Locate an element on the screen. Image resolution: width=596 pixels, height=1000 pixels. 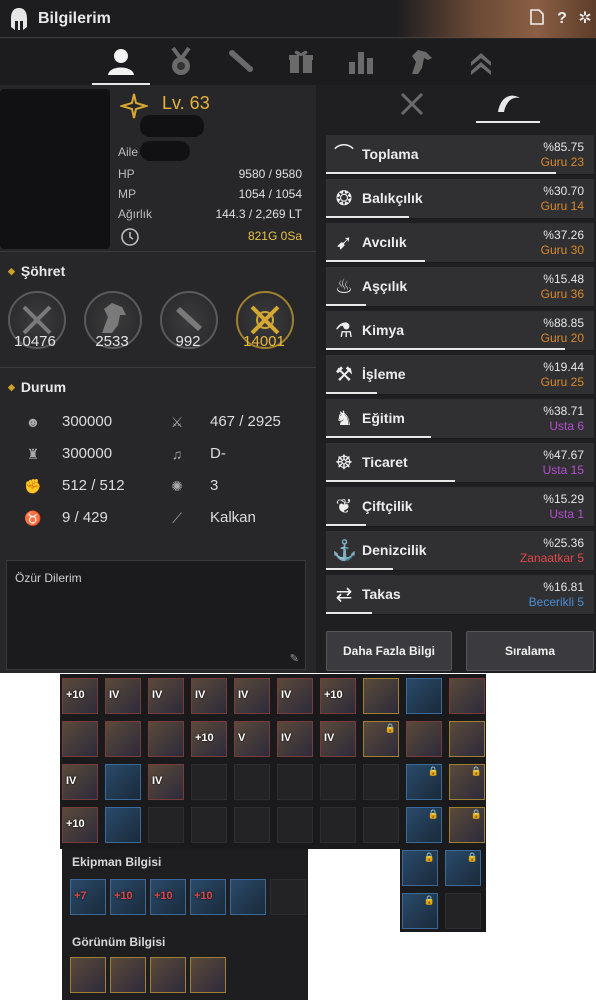
life-skill-percent: %37.26 is located at coordinates (563, 235).